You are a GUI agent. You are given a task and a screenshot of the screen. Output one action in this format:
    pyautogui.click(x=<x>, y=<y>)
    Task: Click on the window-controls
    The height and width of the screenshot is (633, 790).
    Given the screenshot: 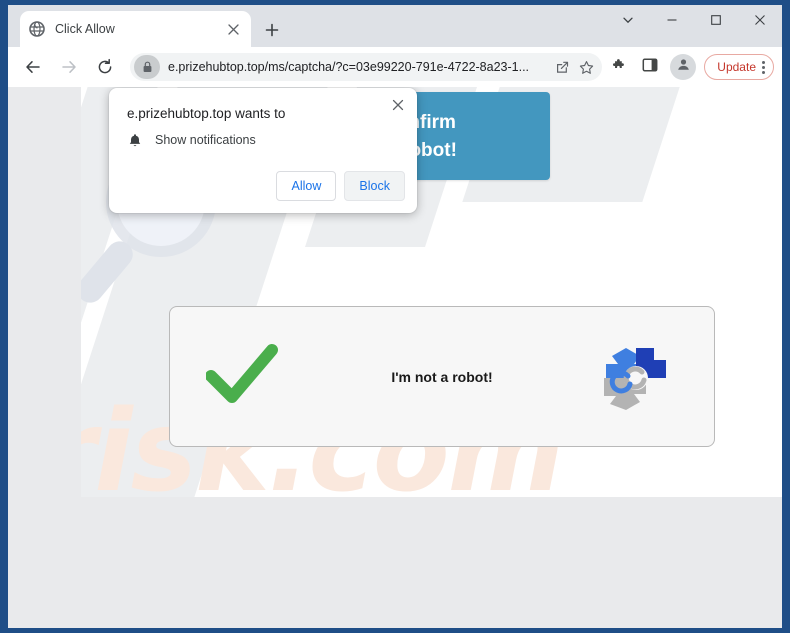 What is the action you would take?
    pyautogui.click(x=694, y=26)
    